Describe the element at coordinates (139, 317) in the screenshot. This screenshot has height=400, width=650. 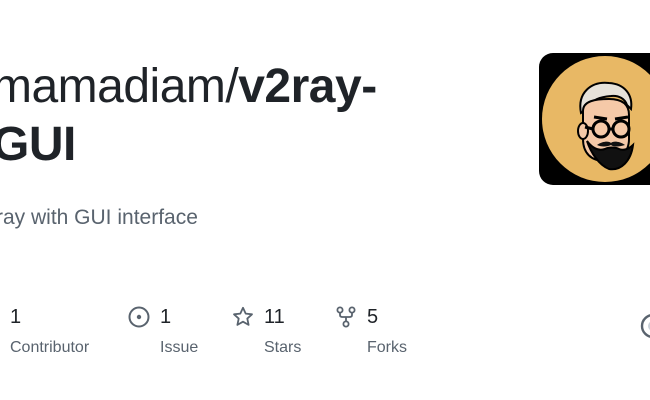
I see `issue-icon` at that location.